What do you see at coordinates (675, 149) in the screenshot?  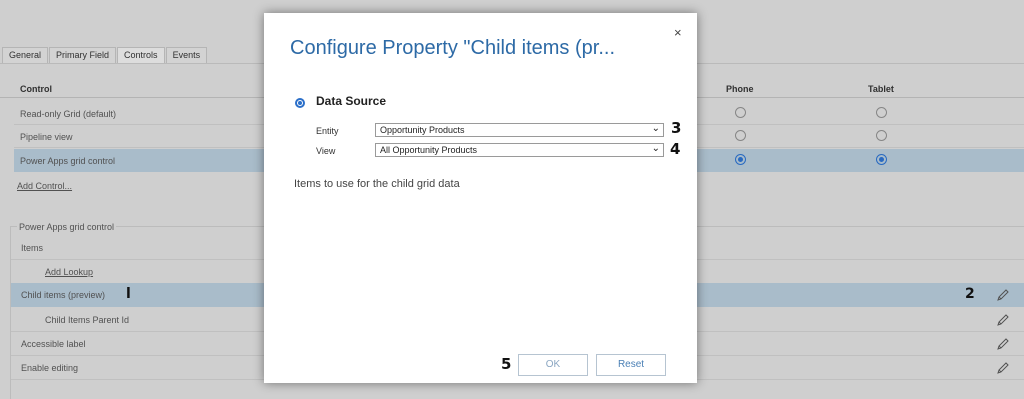 I see `annotation-4: 4` at bounding box center [675, 149].